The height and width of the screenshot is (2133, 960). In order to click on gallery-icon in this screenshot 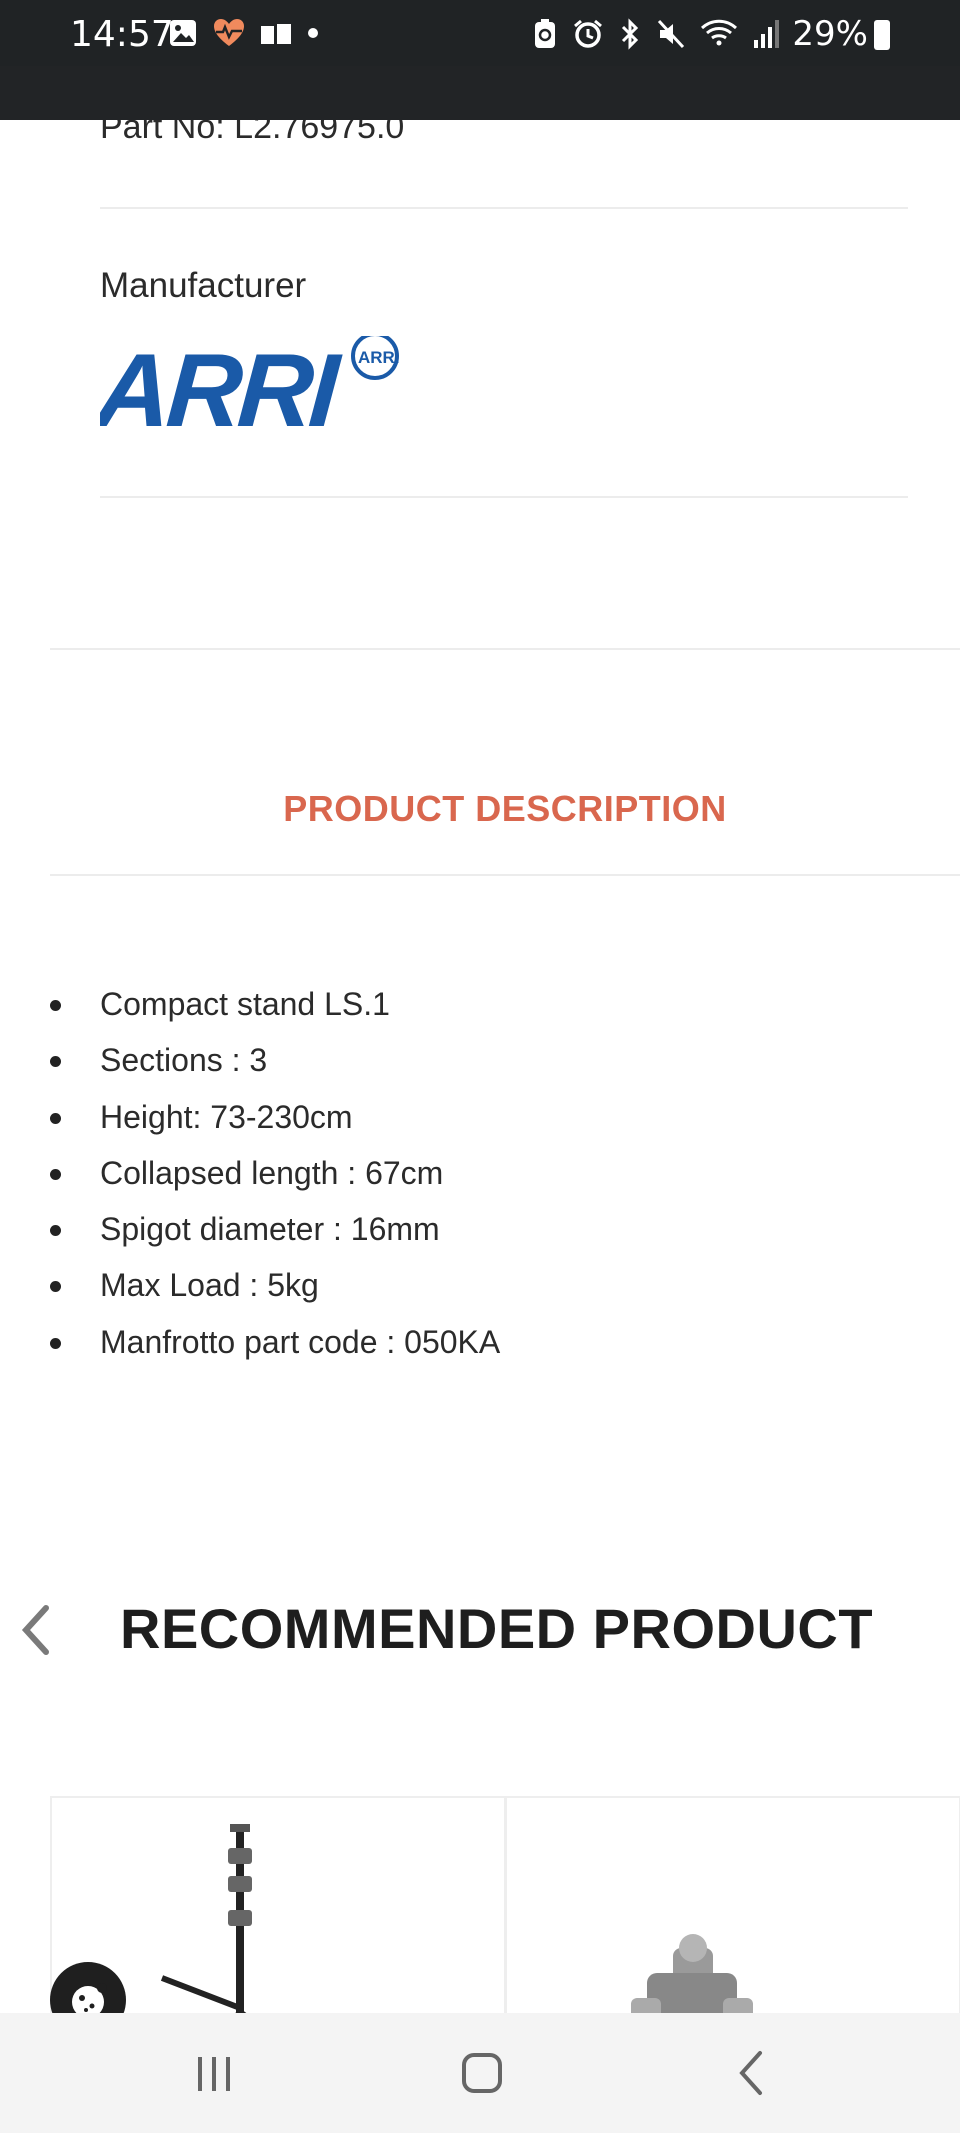, I will do `click(183, 33)`.